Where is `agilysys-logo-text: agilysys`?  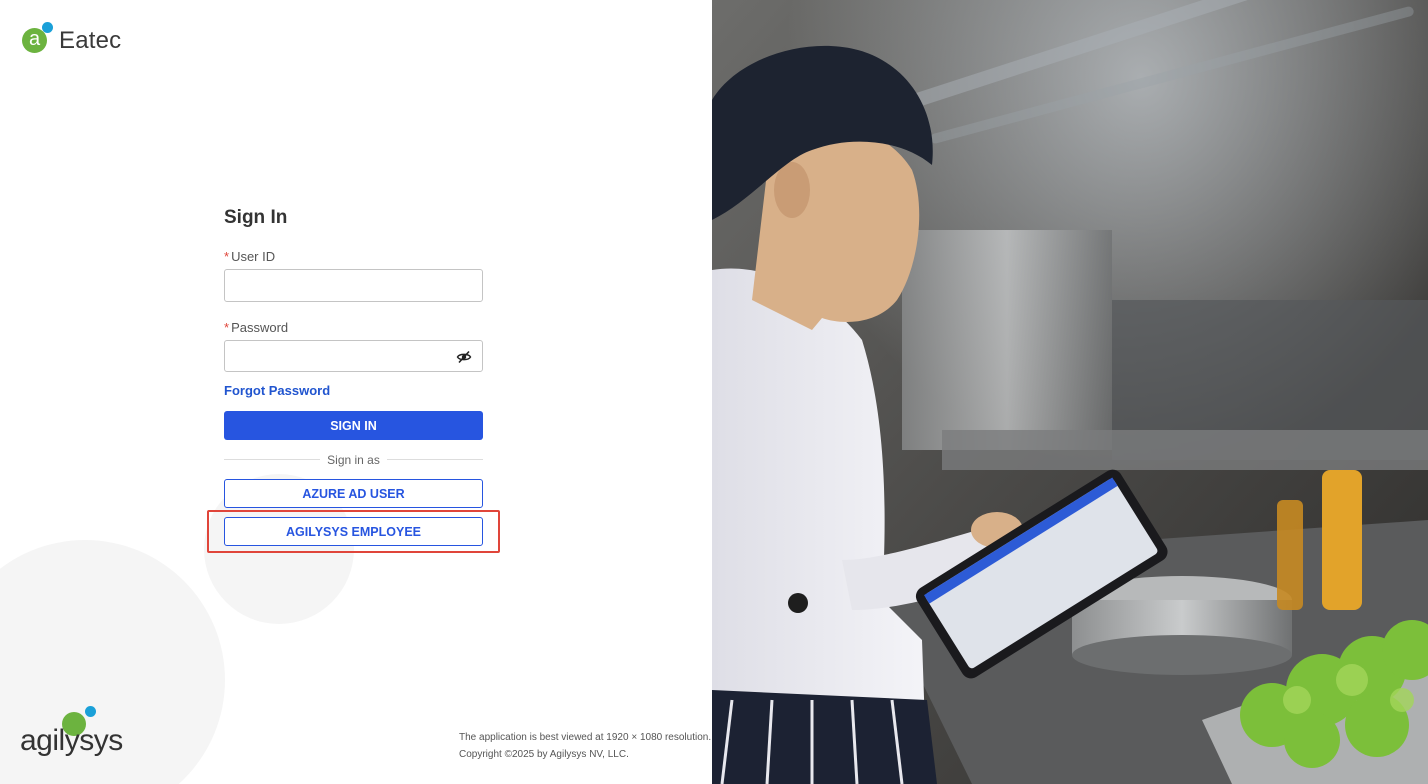
agilysys-logo-text: agilysys is located at coordinates (71, 740).